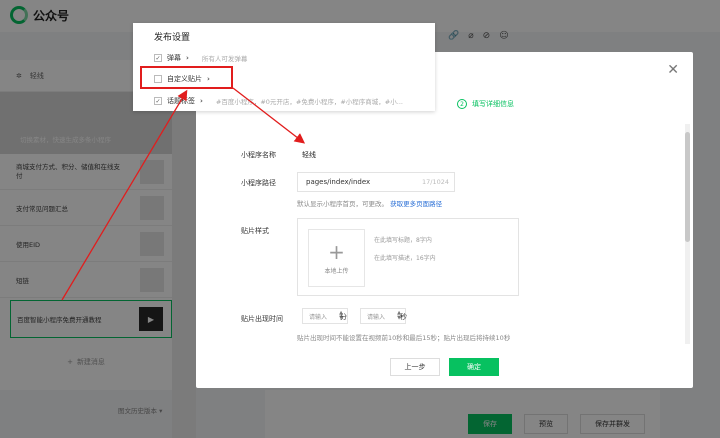 The image size is (720, 438). I want to click on plus-icon: +, so click(336, 251).